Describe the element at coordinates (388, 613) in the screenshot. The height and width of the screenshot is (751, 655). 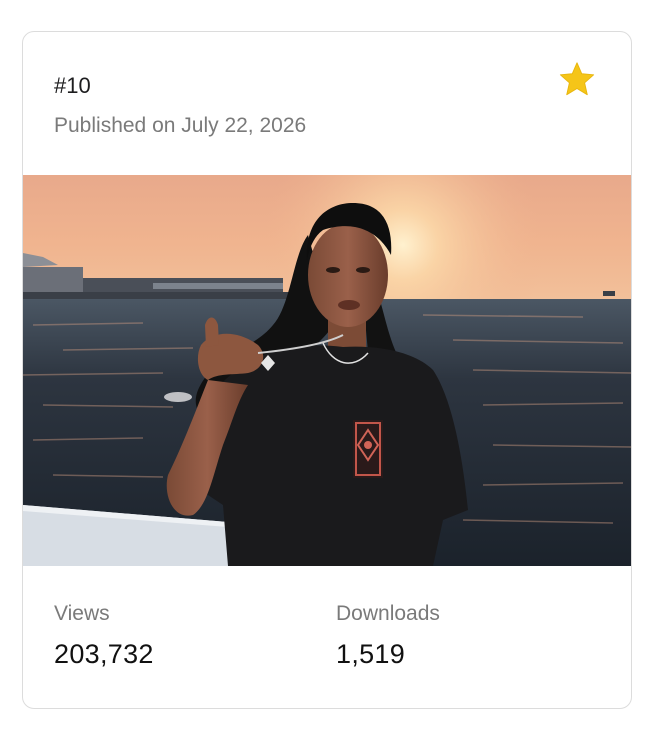
I see `downloads-label: Downloads` at that location.